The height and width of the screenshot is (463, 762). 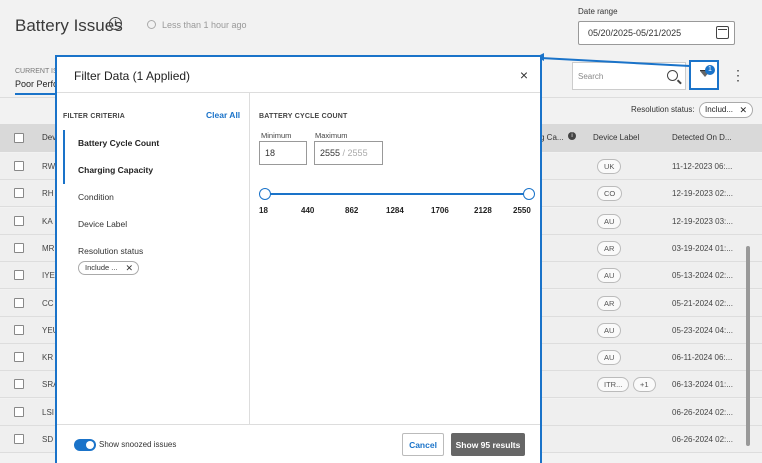 I want to click on date-range-label: Date range, so click(x=598, y=11).